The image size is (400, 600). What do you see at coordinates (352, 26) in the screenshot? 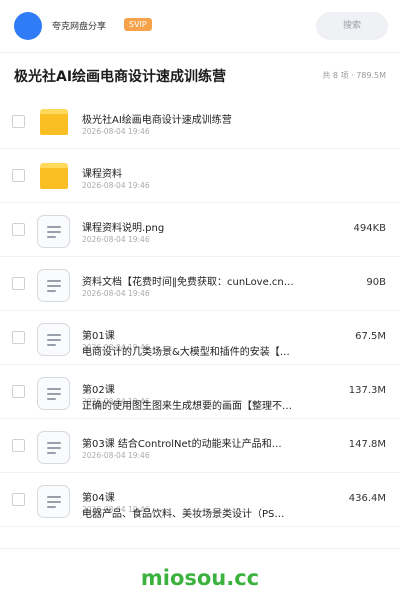
I see `search-button: 搜索` at bounding box center [352, 26].